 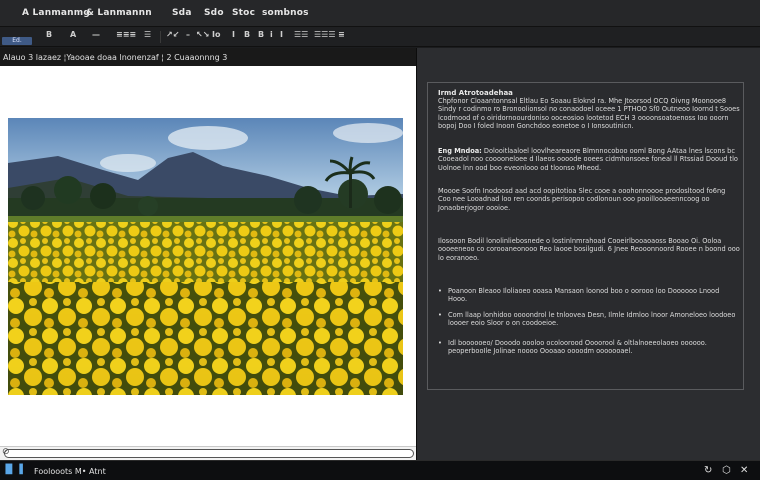 What do you see at coordinates (285, 13) in the screenshot?
I see `menu-item-tools: sombnos` at bounding box center [285, 13].